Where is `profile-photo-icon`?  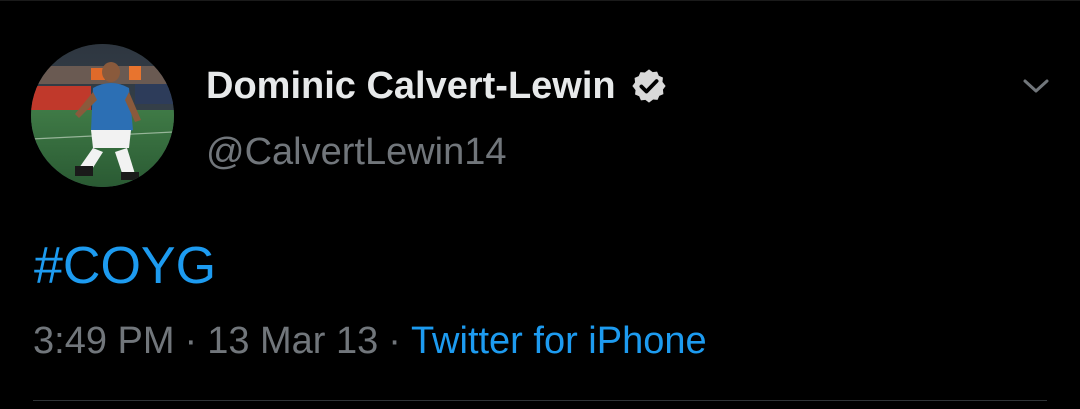 profile-photo-icon is located at coordinates (102, 115).